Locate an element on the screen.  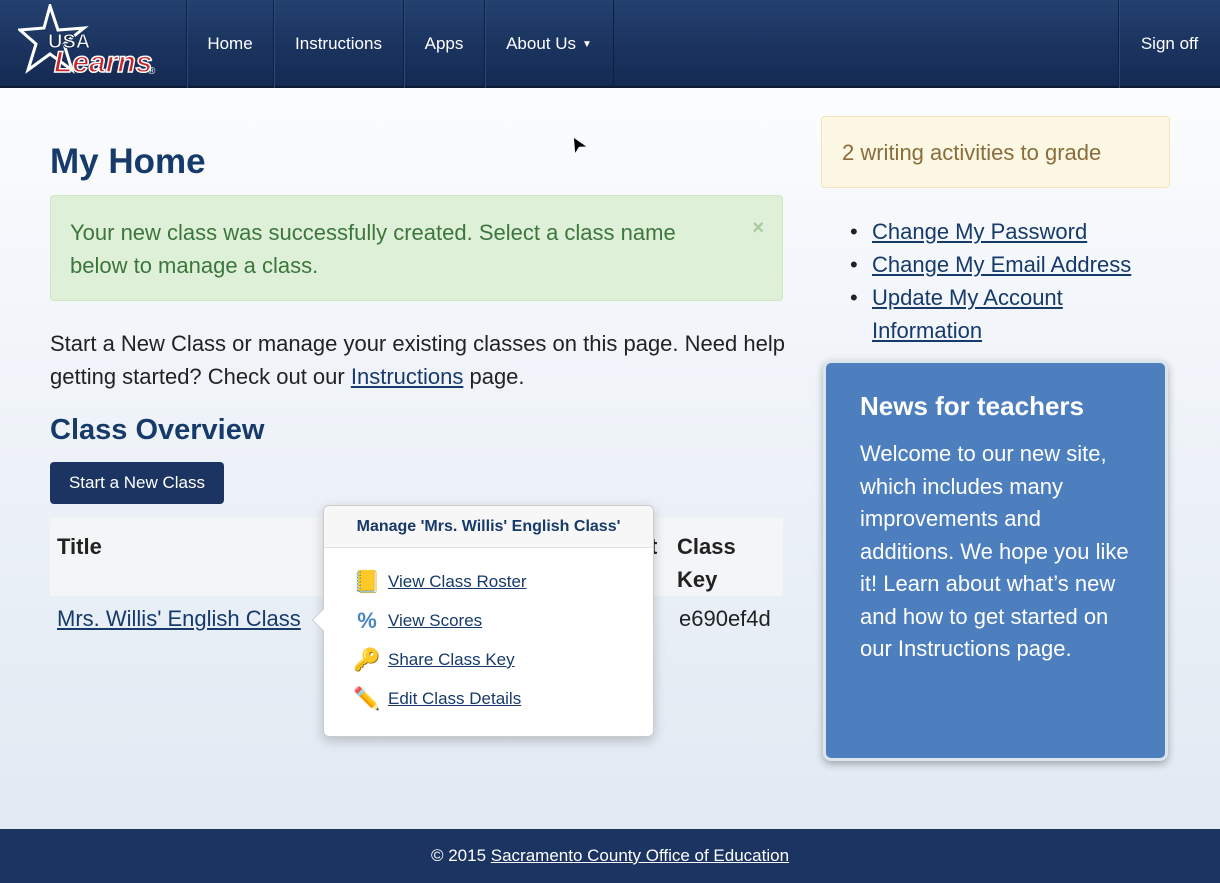
list-item: Update My Account Information is located at coordinates (970, 314).